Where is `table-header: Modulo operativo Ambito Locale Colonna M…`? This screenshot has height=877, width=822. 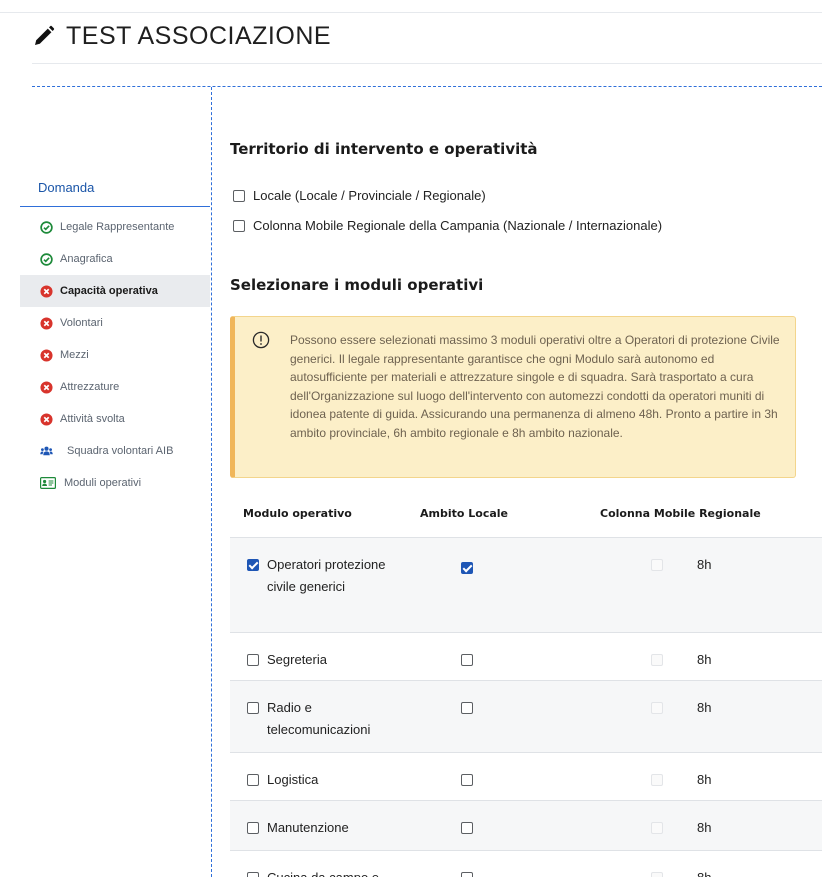
table-header: Modulo operativo Ambito Locale Colonna M… is located at coordinates (526, 515).